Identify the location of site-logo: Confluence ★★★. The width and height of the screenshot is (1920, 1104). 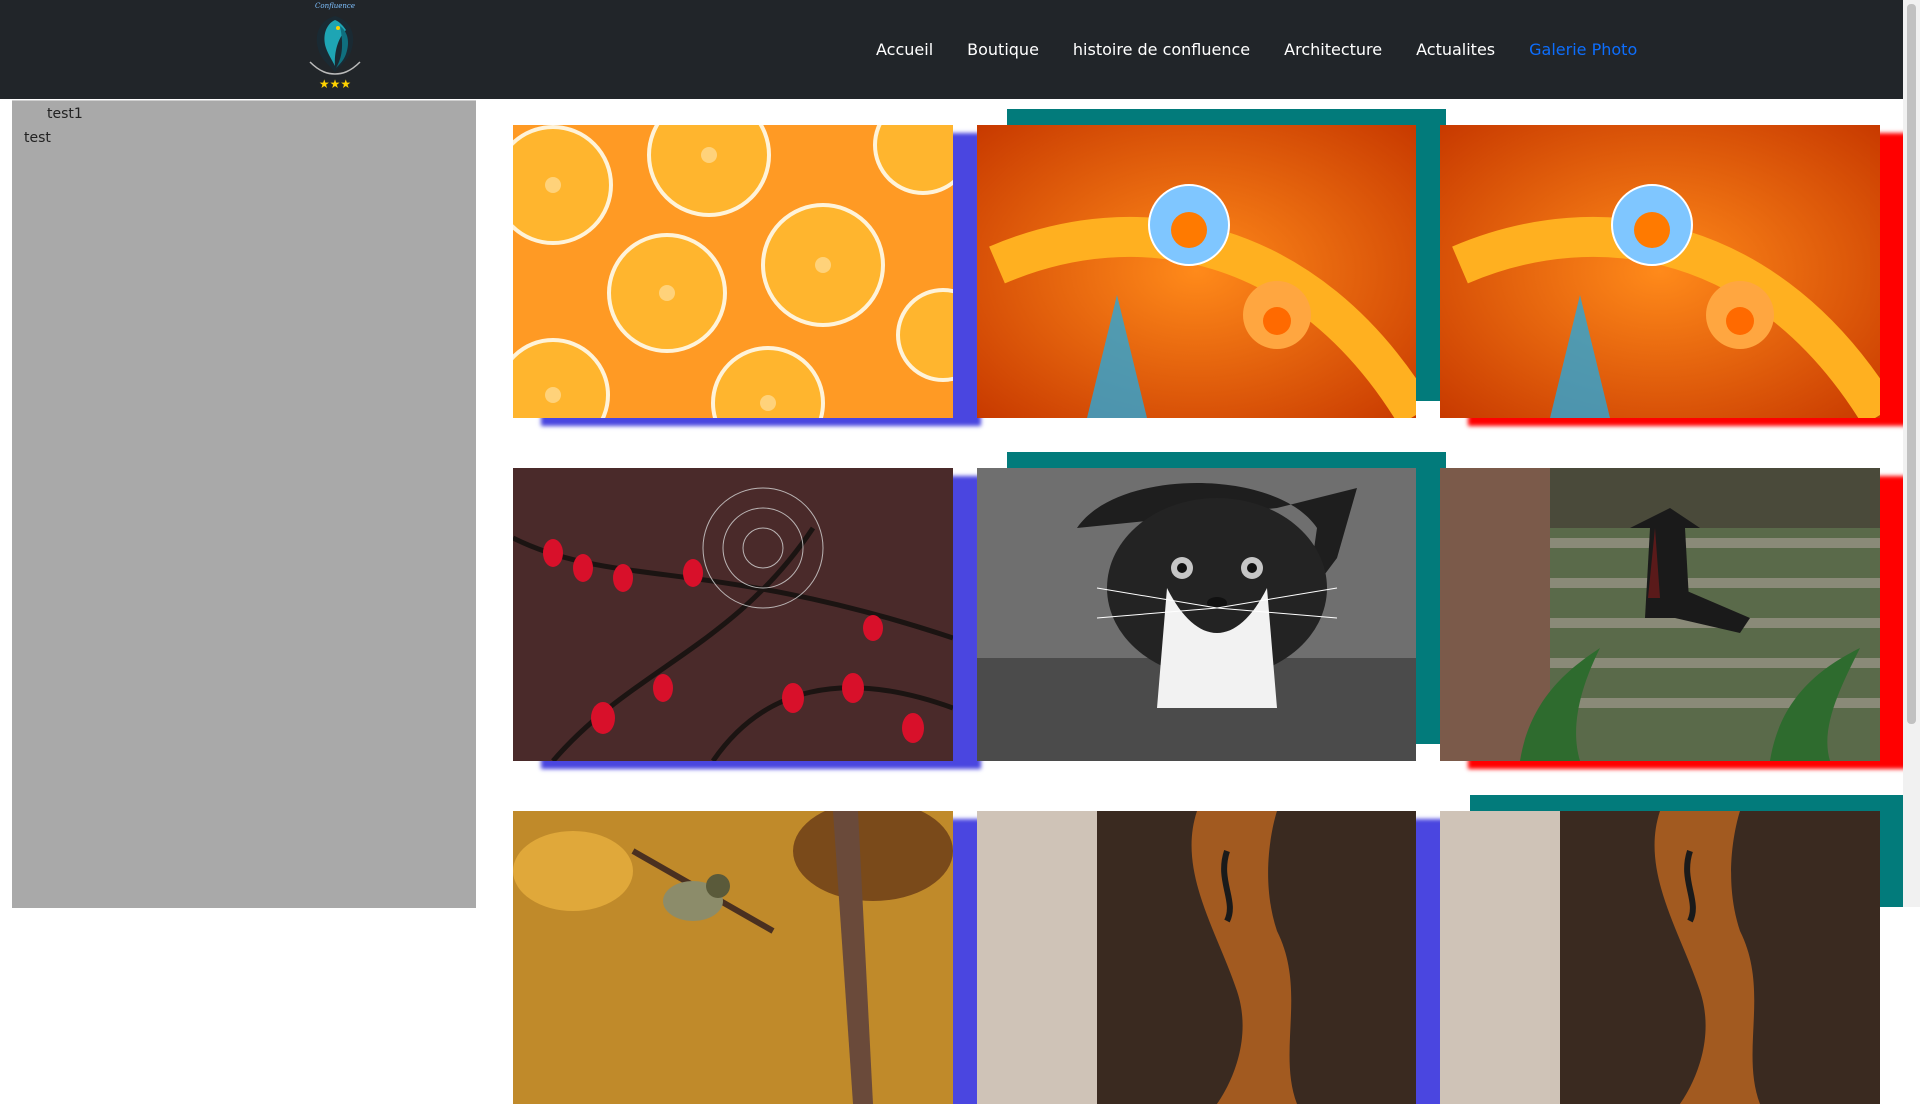
(335, 49).